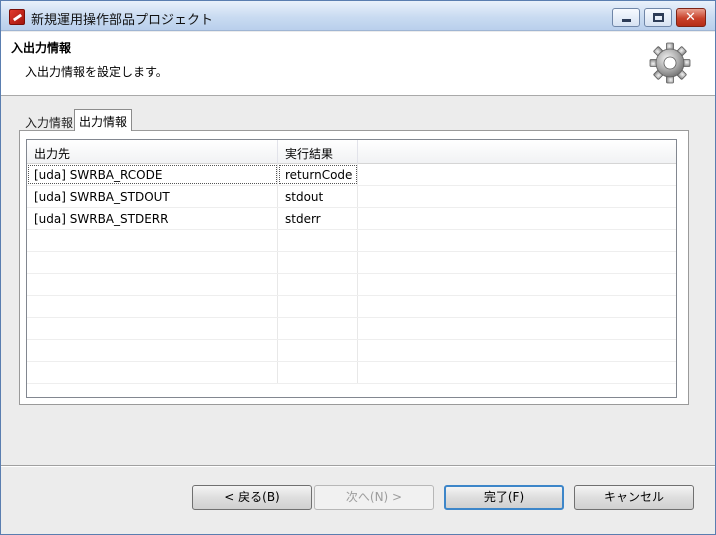  Describe the element at coordinates (517, 152) in the screenshot. I see `column-header-filler` at that location.